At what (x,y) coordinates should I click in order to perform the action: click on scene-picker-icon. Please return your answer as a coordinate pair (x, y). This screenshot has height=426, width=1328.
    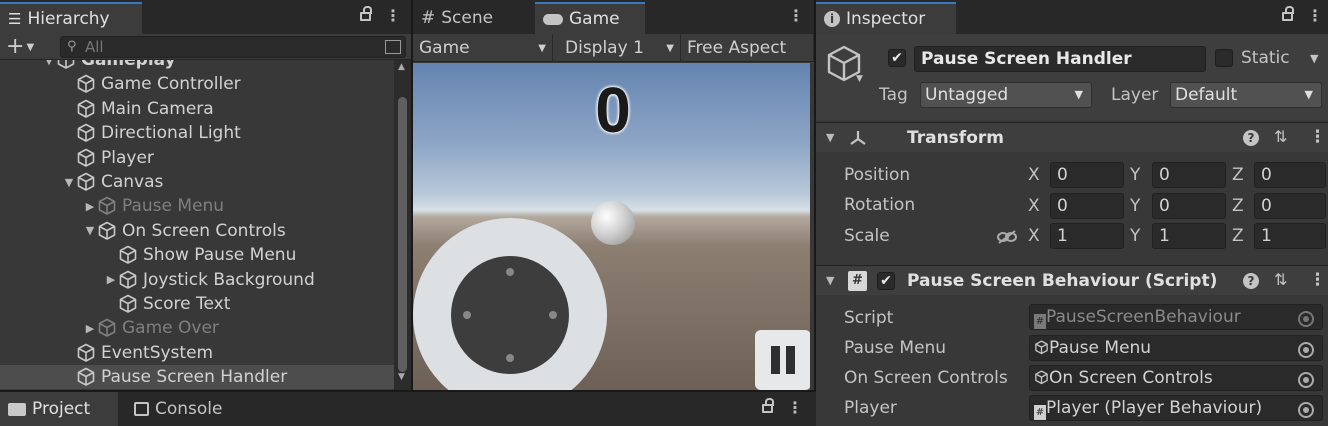
    Looking at the image, I should click on (393, 47).